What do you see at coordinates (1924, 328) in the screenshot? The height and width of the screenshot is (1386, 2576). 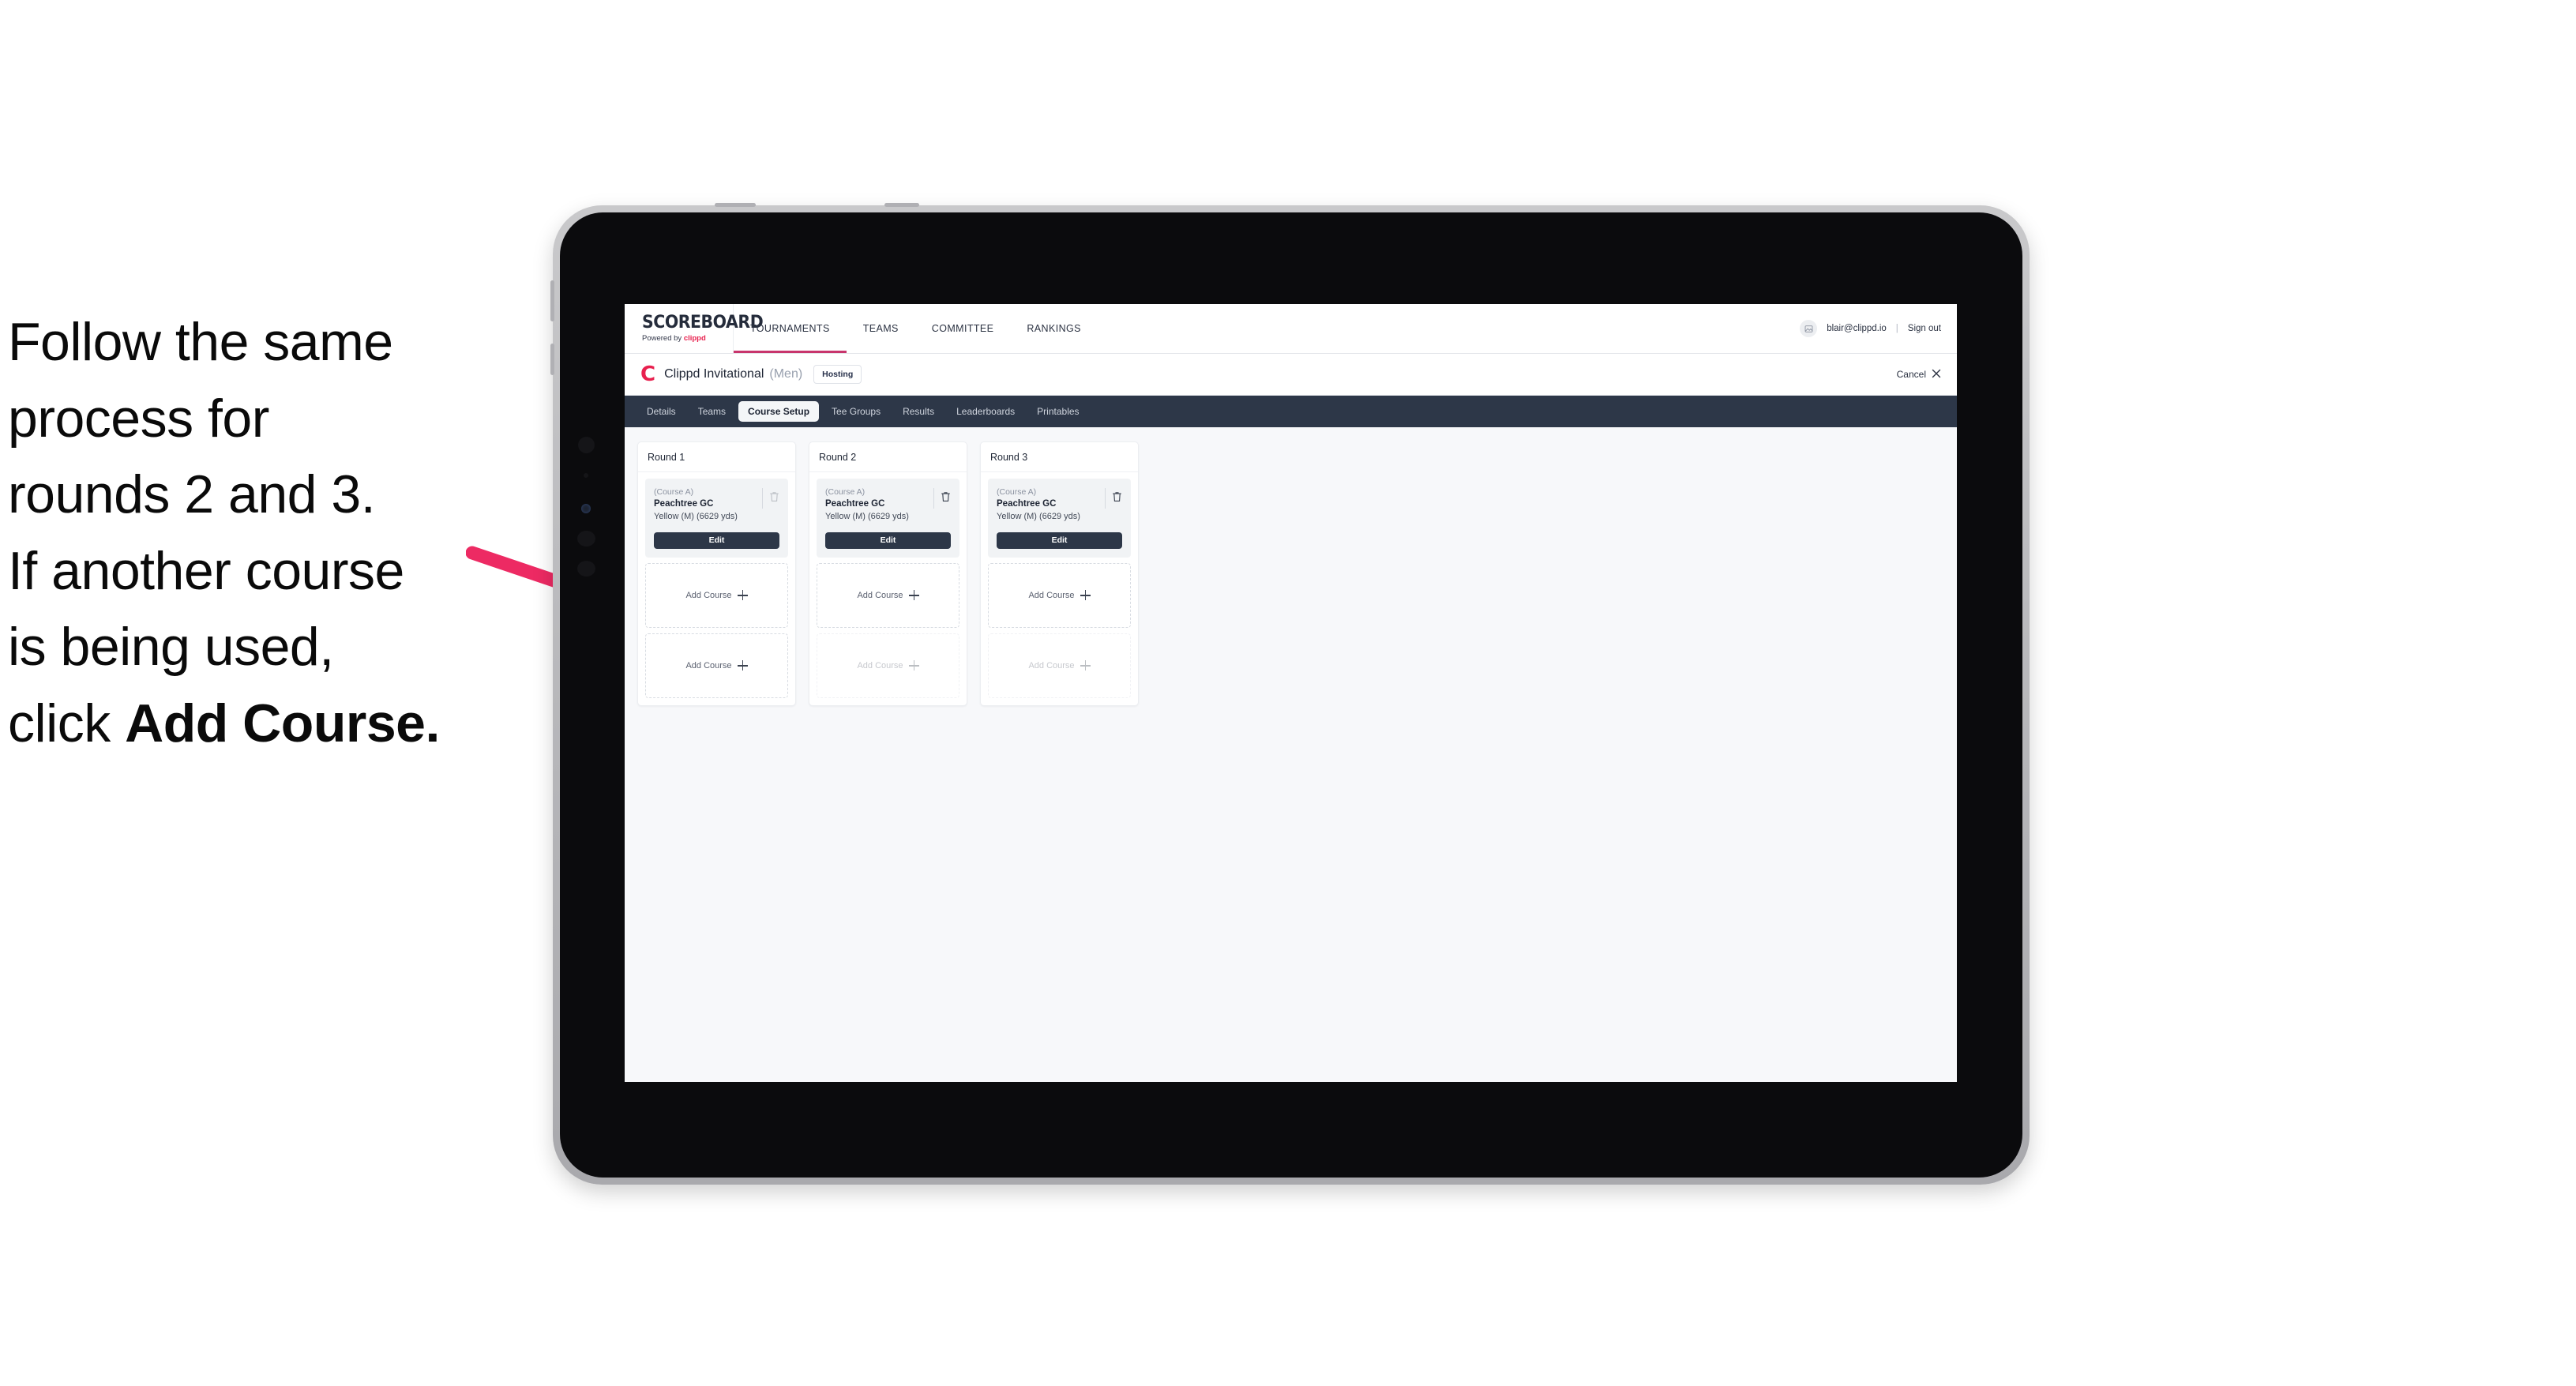 I see `sign-out-link: Sign out` at bounding box center [1924, 328].